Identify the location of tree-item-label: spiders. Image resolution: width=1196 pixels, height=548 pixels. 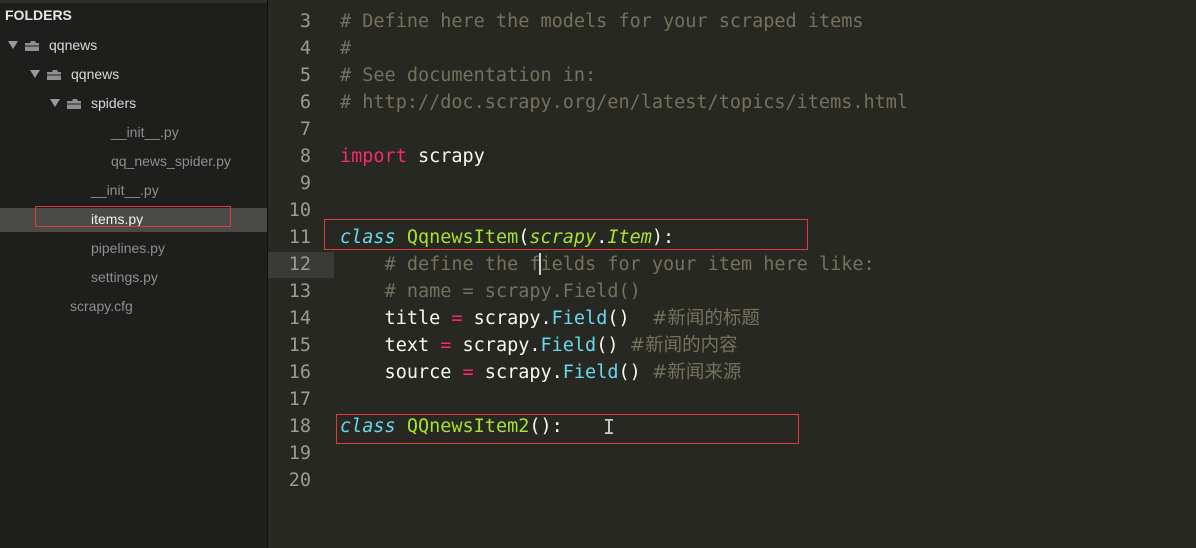
(114, 103).